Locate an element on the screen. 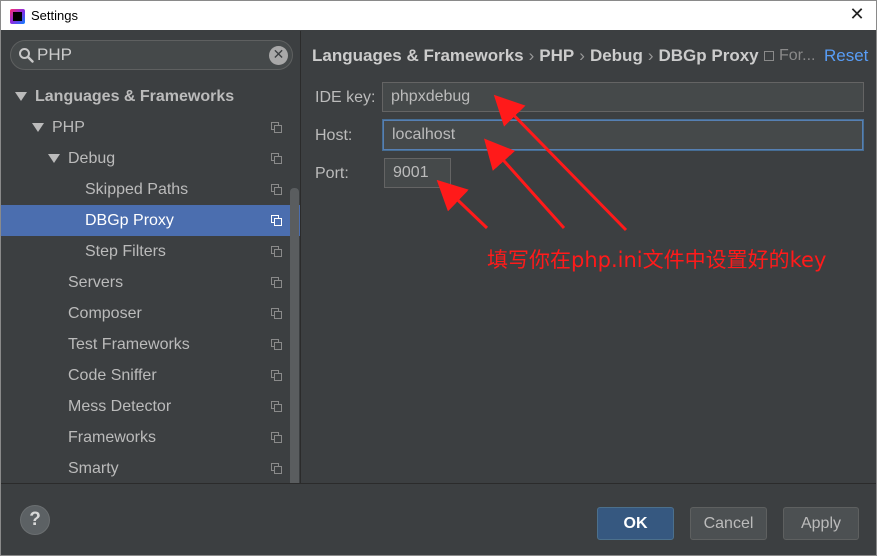 The image size is (877, 556). tree-item-skipped-paths: Skipped Paths is located at coordinates (145, 189).